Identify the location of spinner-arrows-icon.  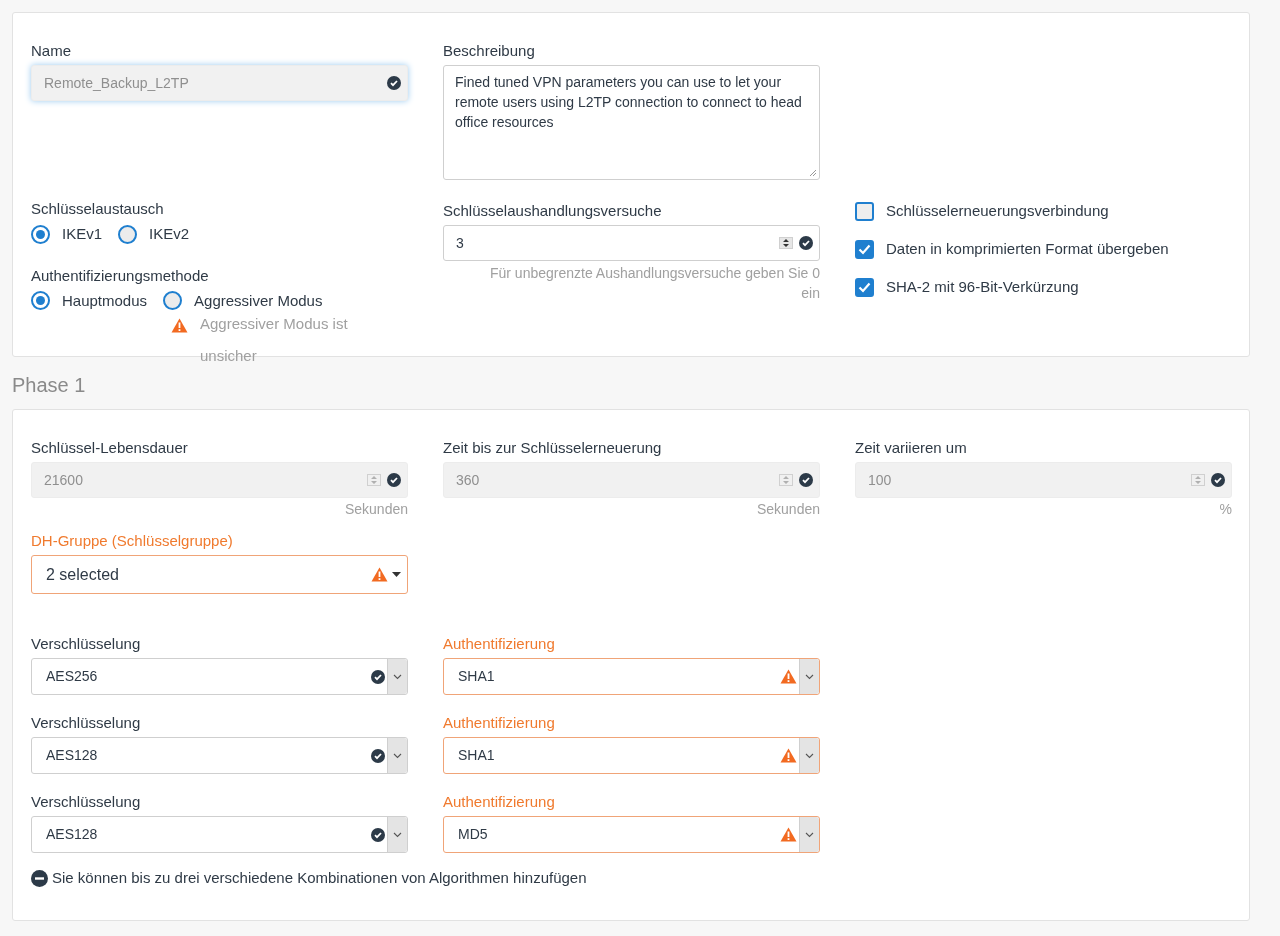
(786, 243).